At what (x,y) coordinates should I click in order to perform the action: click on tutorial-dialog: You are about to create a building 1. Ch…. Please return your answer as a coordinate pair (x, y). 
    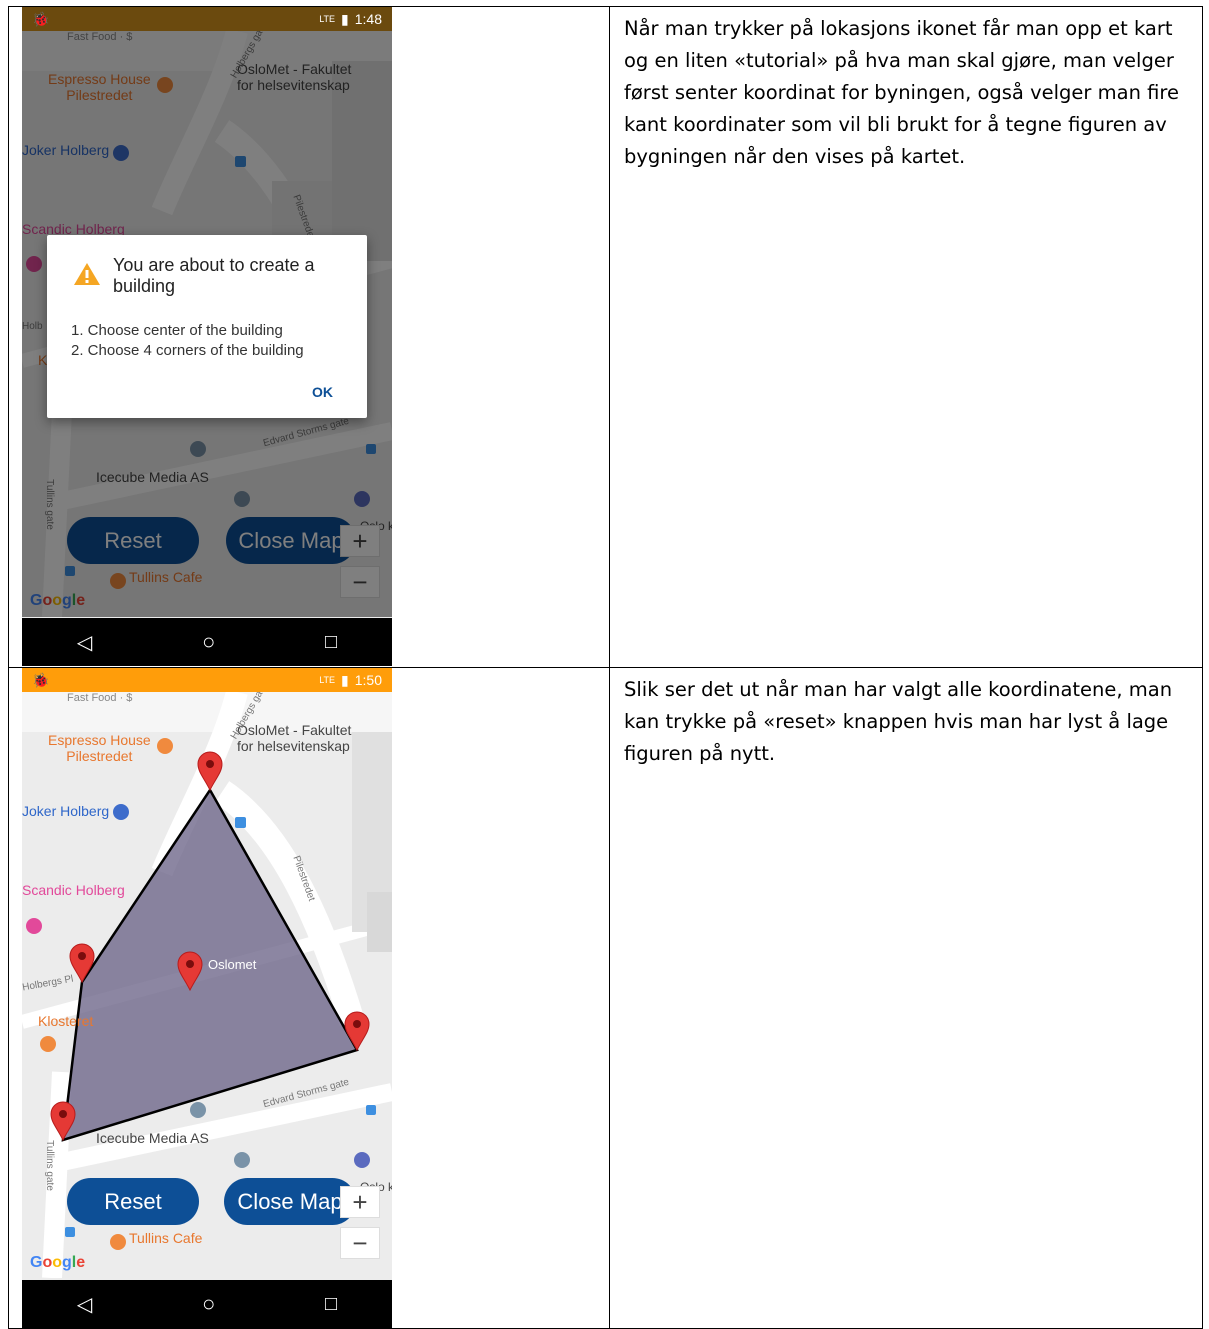
    Looking at the image, I should click on (207, 326).